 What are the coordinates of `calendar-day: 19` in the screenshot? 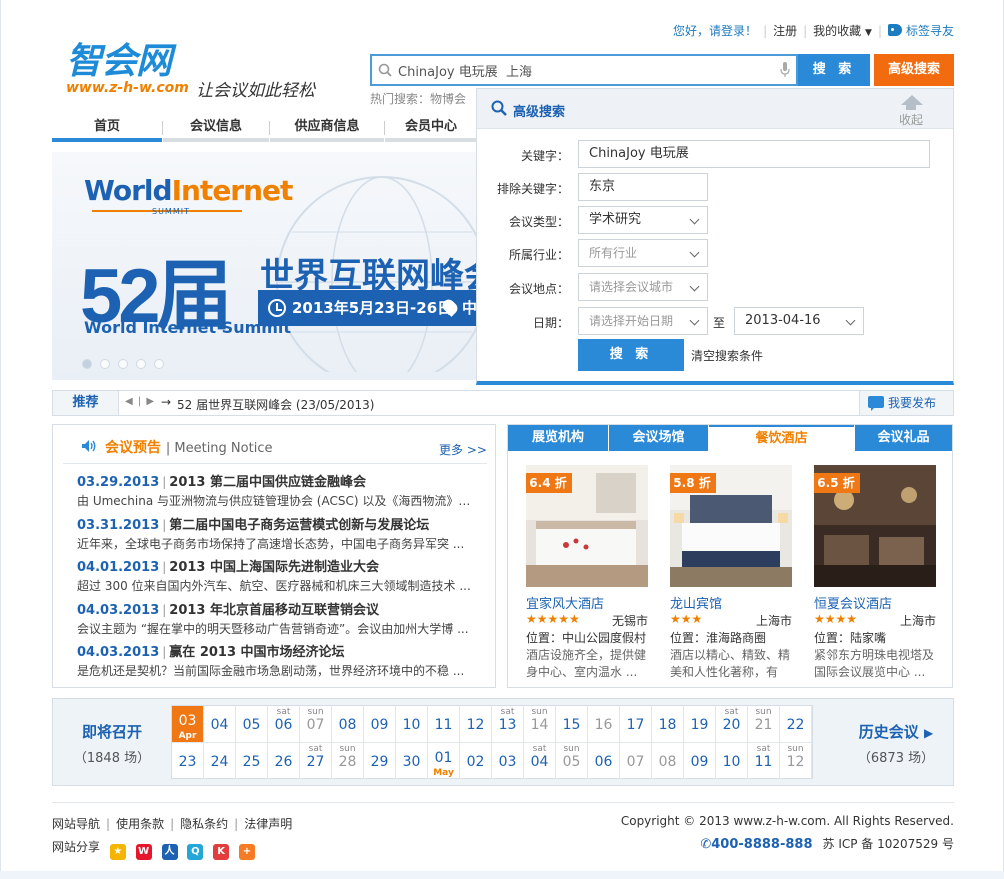 It's located at (700, 724).